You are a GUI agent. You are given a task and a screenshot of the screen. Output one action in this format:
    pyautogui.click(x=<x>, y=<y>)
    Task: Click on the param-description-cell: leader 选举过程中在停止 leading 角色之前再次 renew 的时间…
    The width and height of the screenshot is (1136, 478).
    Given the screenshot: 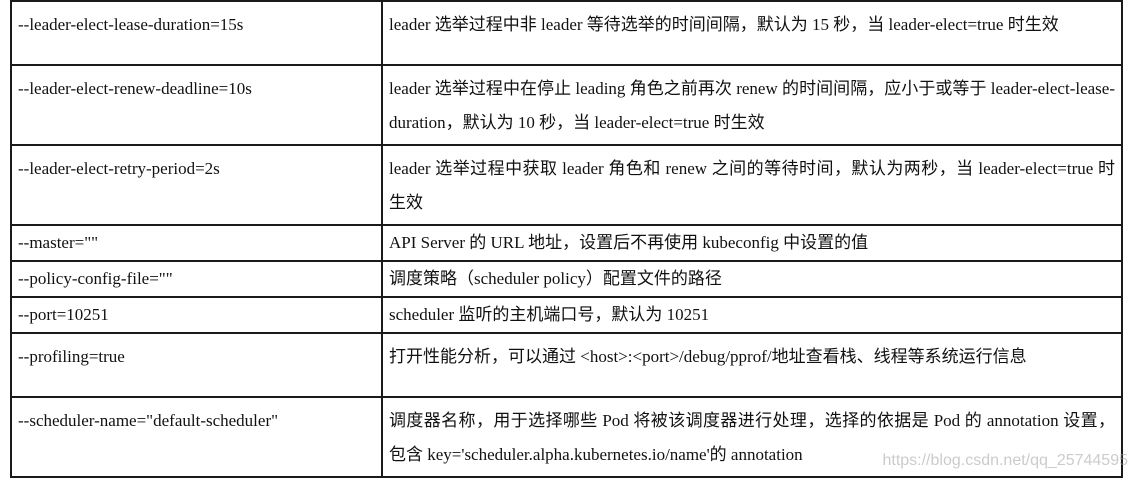 What is the action you would take?
    pyautogui.click(x=752, y=105)
    